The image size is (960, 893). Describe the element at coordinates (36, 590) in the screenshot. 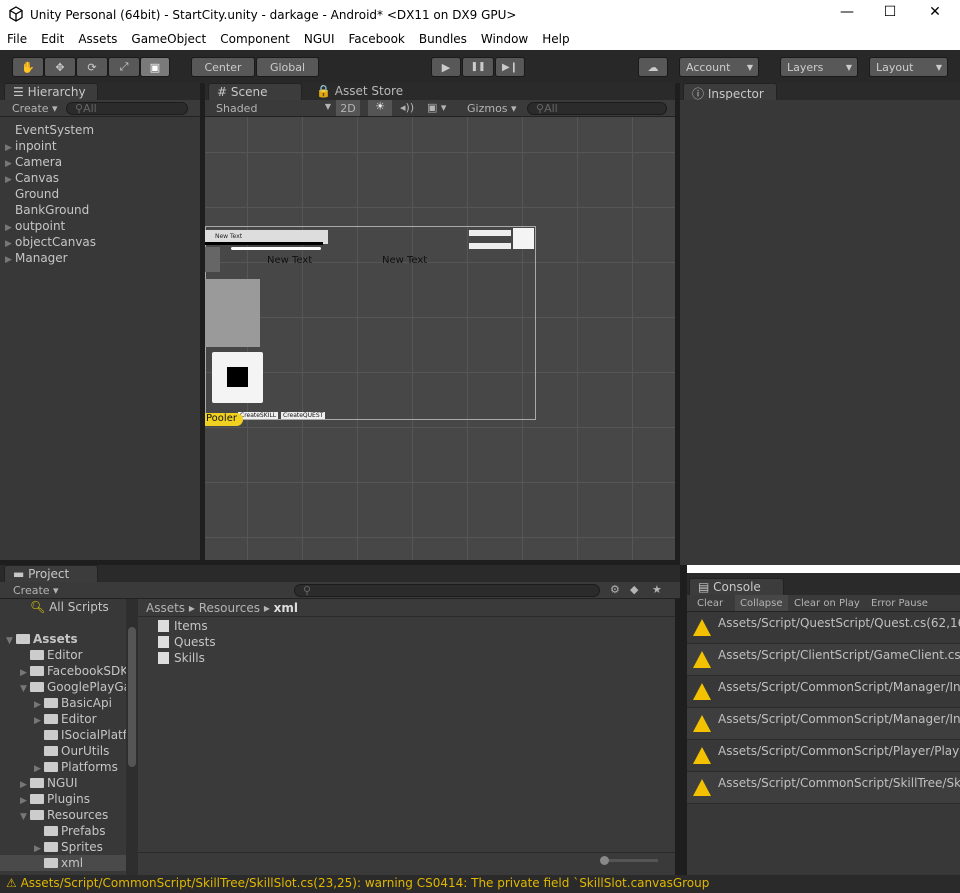

I see `project-create-button: Create ▾` at that location.